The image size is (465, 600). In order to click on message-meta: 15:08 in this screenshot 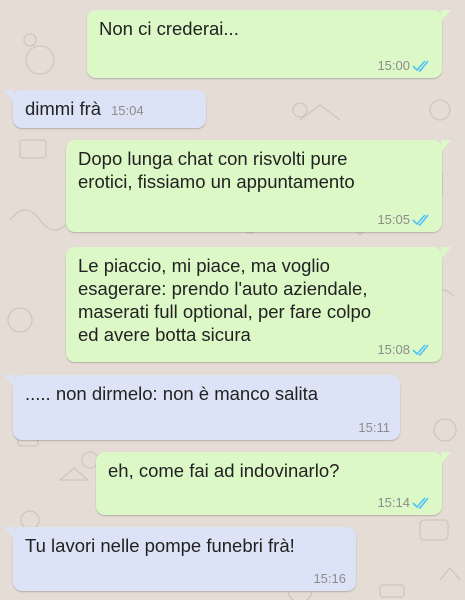, I will do `click(404, 349)`.